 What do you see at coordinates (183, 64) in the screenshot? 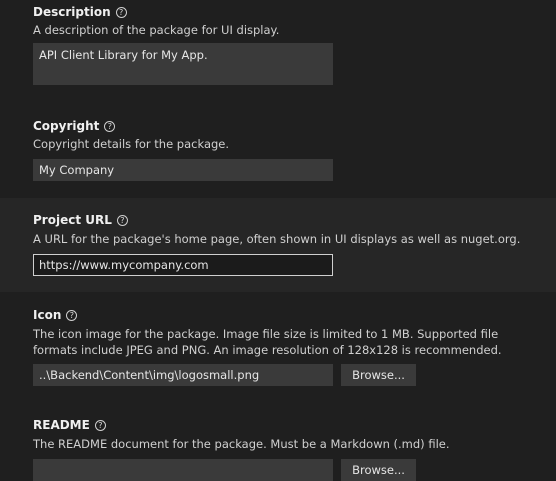
I see `description-input: API Client Library for My App.` at bounding box center [183, 64].